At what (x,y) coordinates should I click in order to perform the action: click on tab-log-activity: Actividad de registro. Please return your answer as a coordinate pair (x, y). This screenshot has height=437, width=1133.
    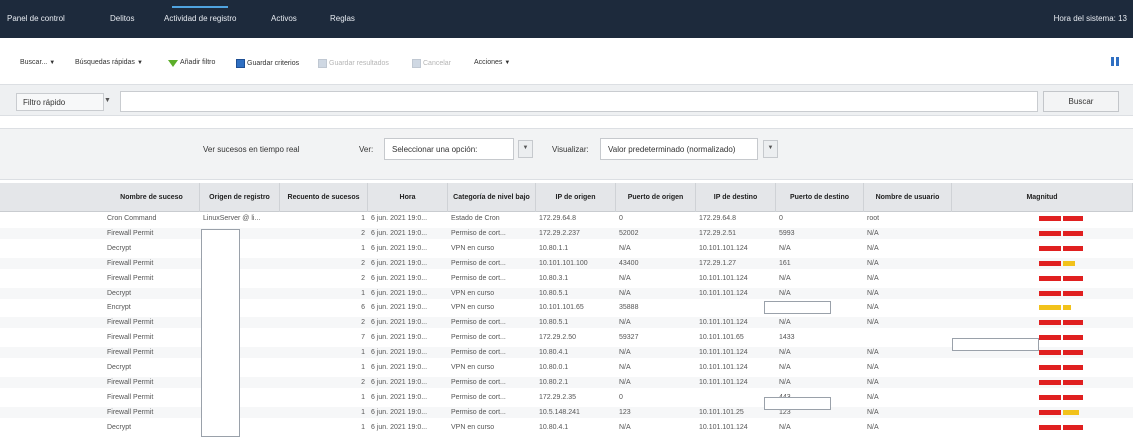
    Looking at the image, I should click on (200, 14).